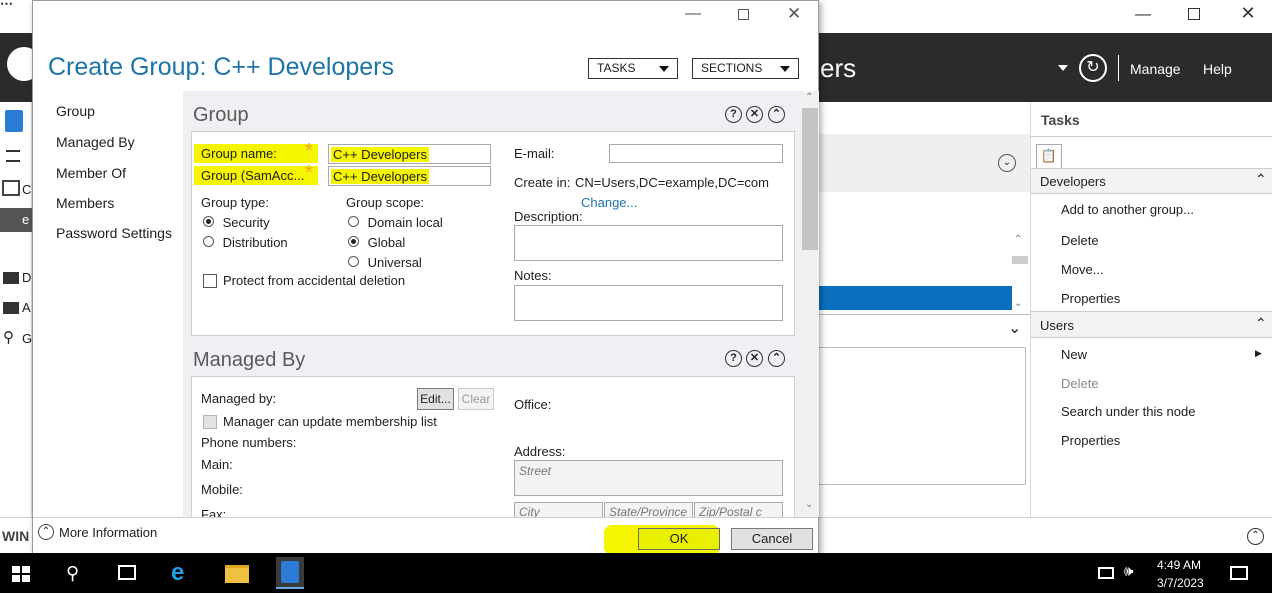  What do you see at coordinates (838, 68) in the screenshot?
I see `header-title-fragment: ers` at bounding box center [838, 68].